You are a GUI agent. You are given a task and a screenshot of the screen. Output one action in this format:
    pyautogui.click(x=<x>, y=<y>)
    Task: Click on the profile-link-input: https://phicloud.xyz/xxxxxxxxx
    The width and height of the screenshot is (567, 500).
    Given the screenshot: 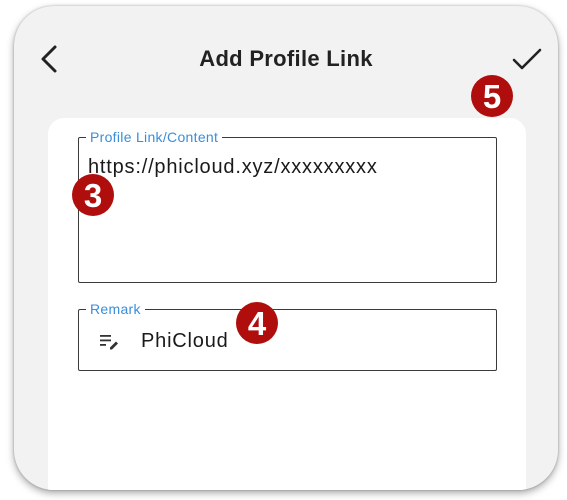 What is the action you would take?
    pyautogui.click(x=233, y=167)
    